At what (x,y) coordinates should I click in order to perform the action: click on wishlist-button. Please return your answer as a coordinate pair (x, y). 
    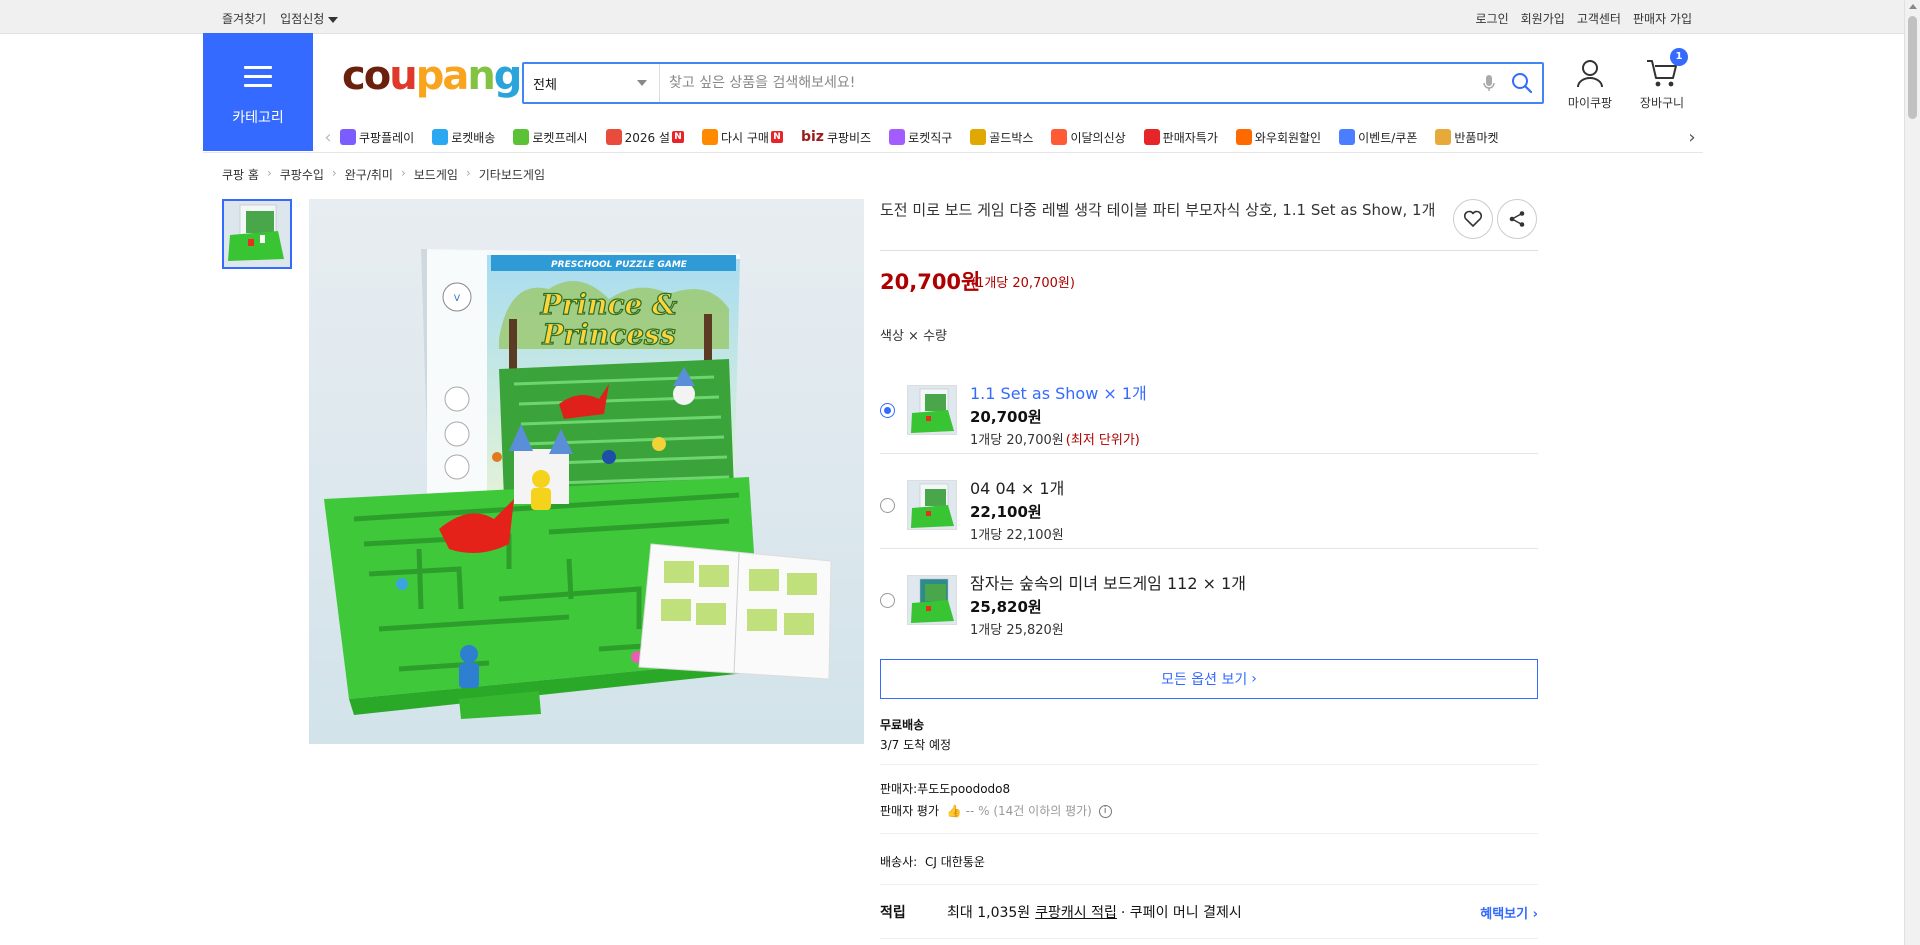
    Looking at the image, I should click on (1473, 219).